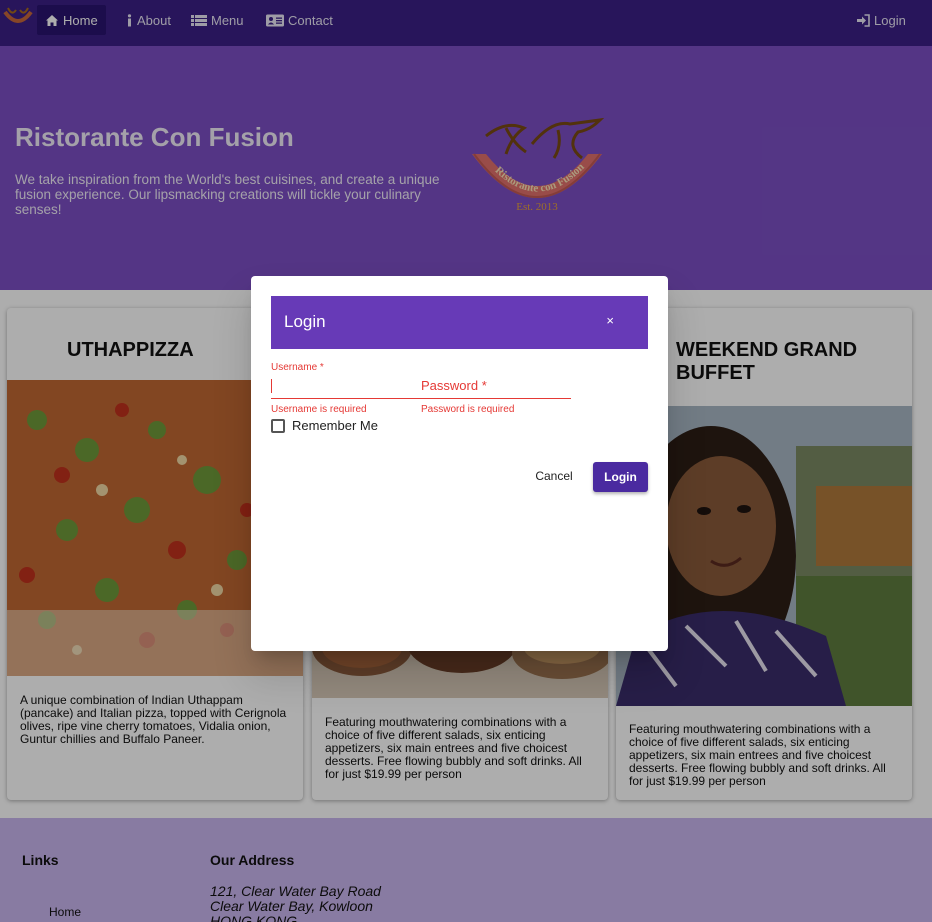 The height and width of the screenshot is (922, 932). What do you see at coordinates (297, 367) in the screenshot?
I see `username-label: Username *` at bounding box center [297, 367].